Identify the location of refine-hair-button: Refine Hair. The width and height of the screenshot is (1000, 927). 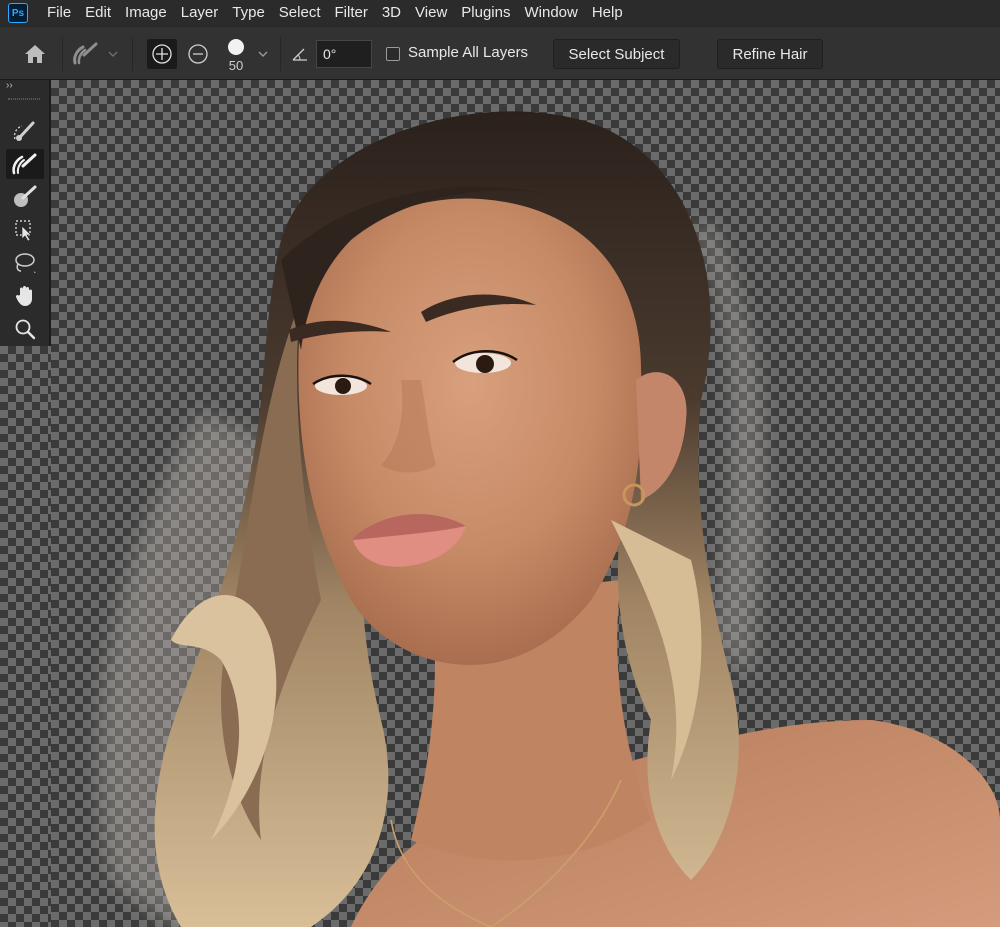
(770, 54).